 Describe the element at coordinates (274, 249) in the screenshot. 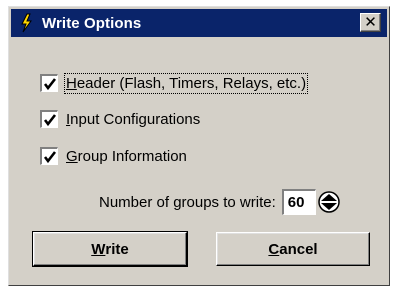

I see `cancel-button-mnemonic: C` at that location.